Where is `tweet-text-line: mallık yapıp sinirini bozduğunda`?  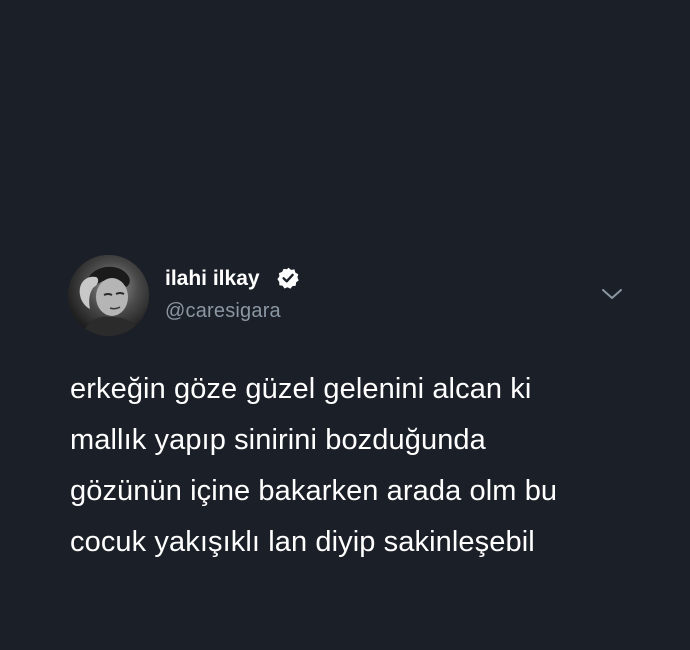
tweet-text-line: mallık yapıp sinirini bozduğunda is located at coordinates (278, 440).